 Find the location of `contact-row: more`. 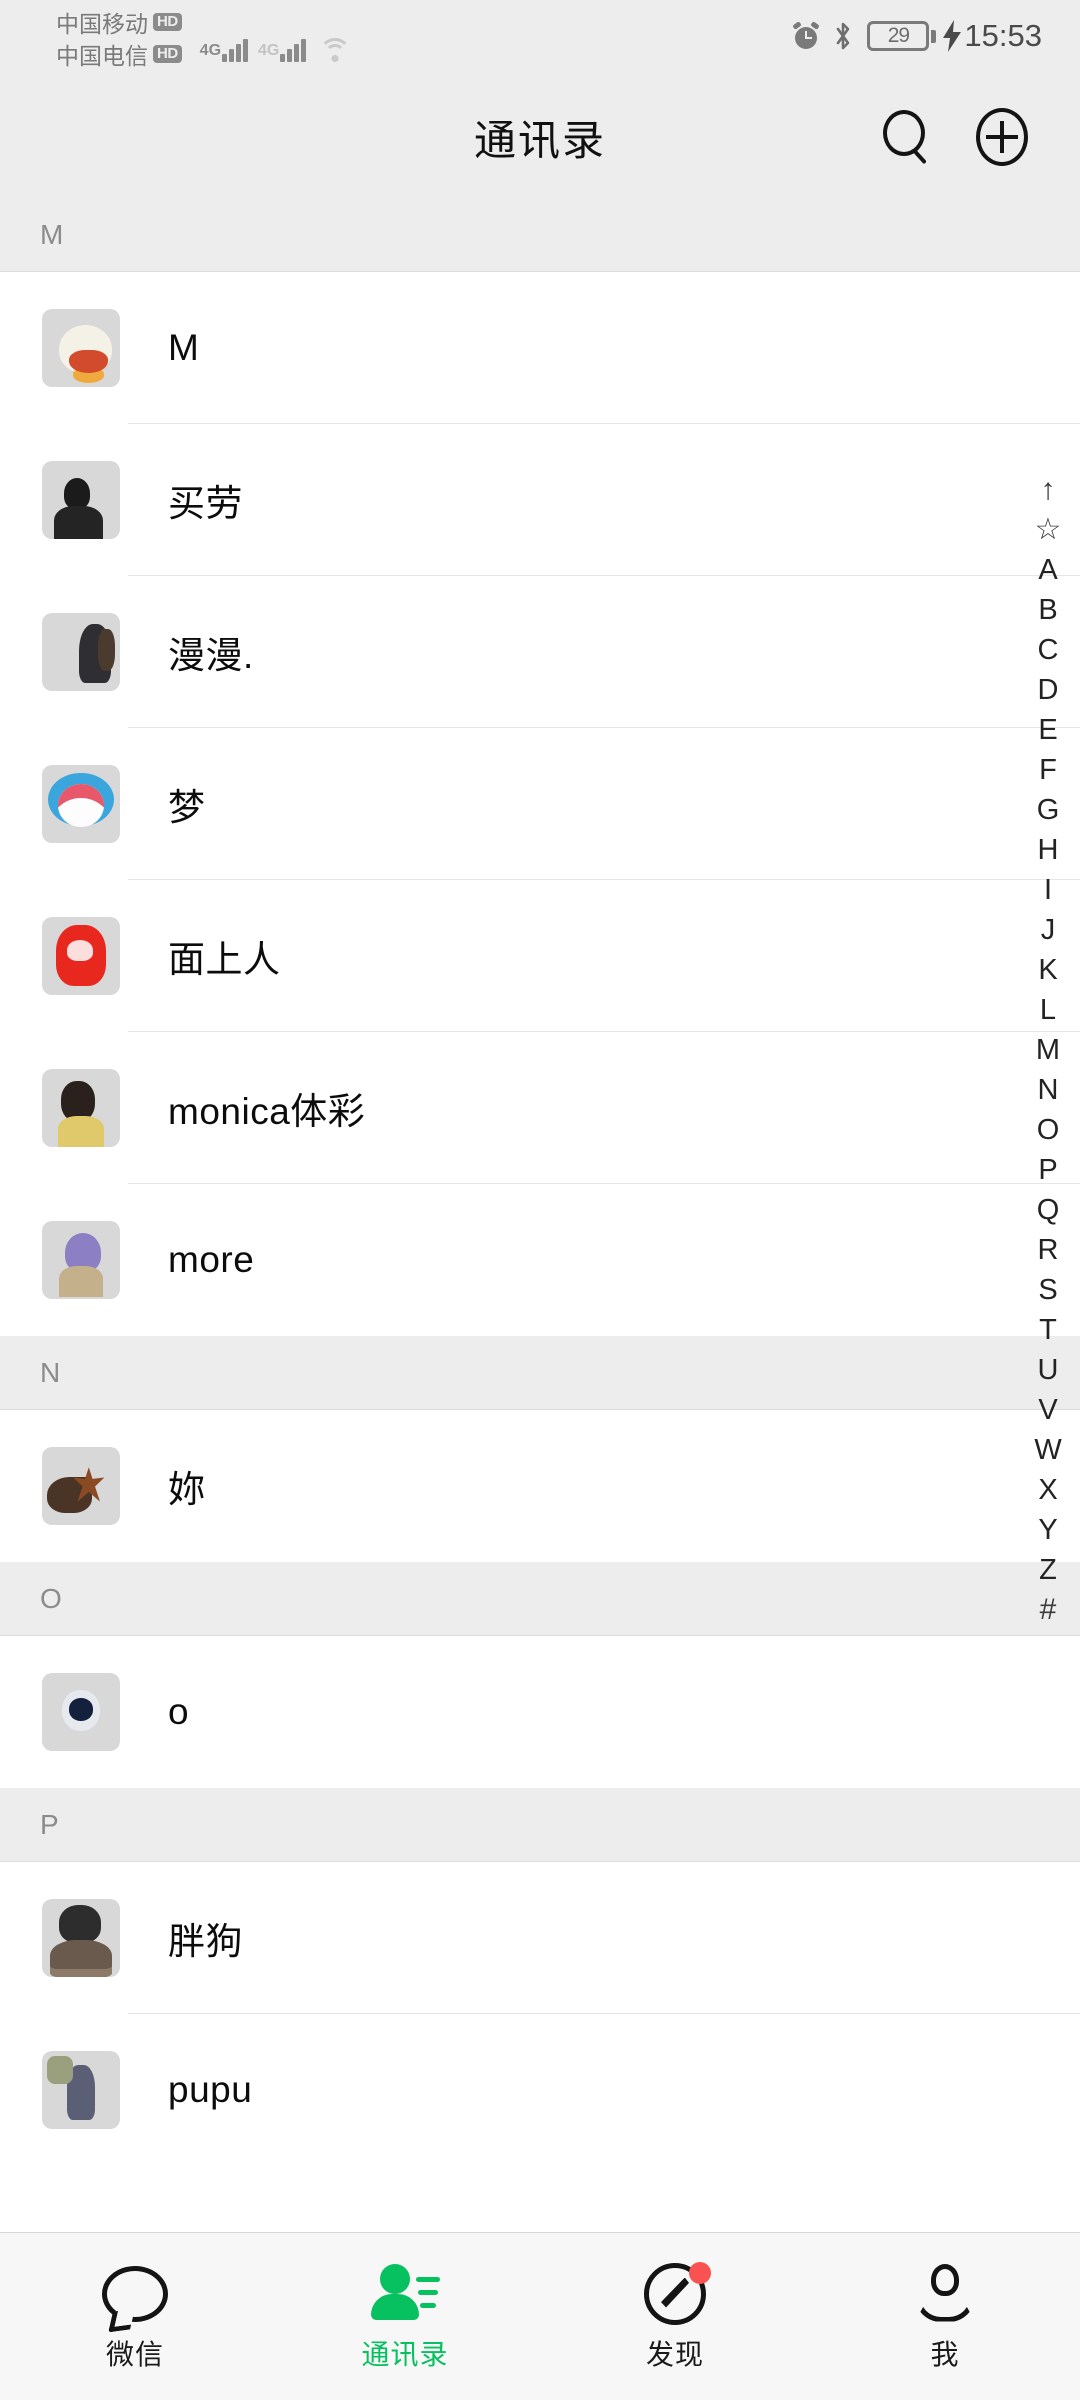

contact-row: more is located at coordinates (540, 1260).